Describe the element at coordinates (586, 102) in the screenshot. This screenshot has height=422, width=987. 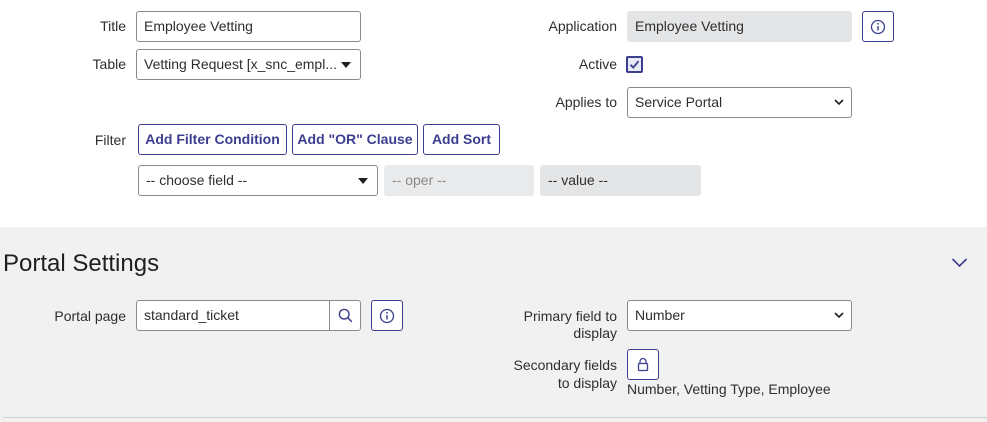
I see `applies-to-label: Applies to` at that location.